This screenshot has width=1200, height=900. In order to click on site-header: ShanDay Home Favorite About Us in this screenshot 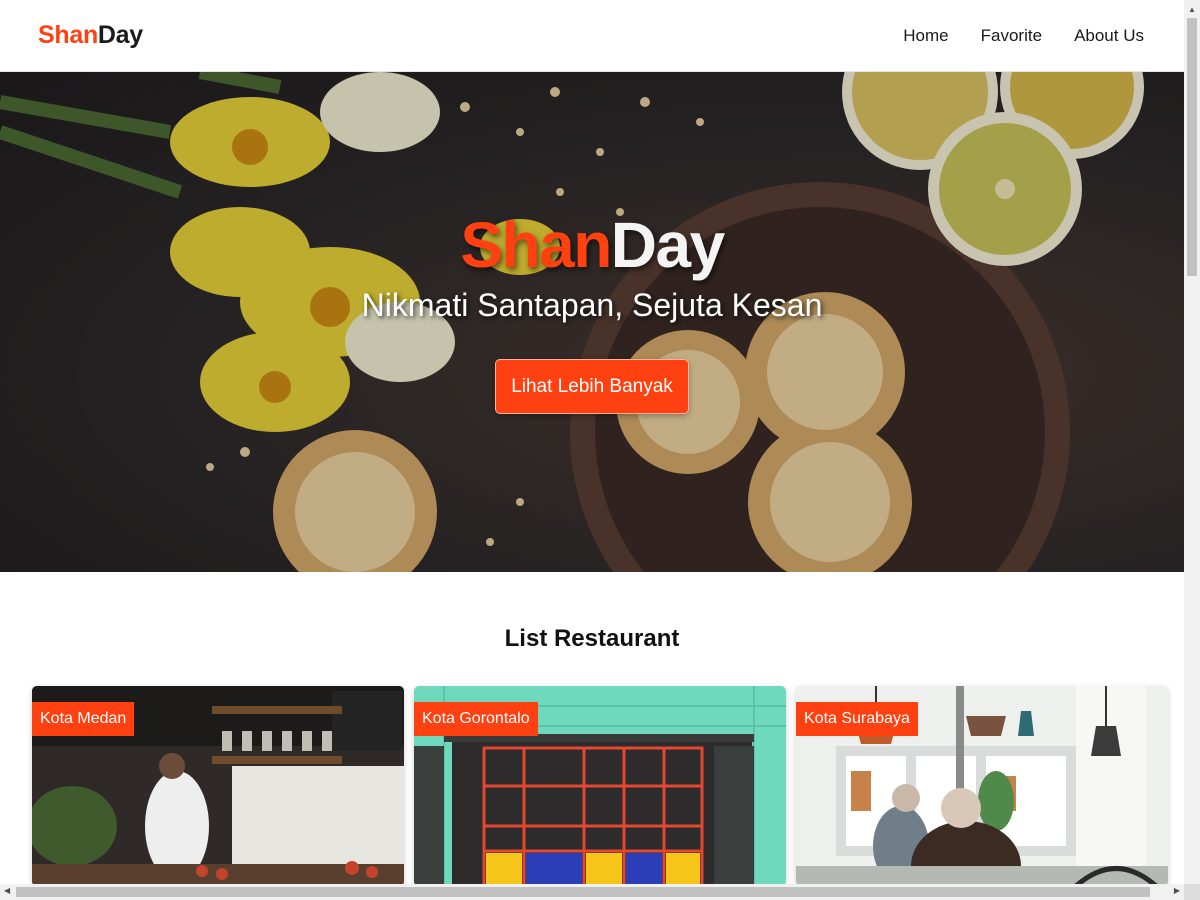, I will do `click(592, 36)`.